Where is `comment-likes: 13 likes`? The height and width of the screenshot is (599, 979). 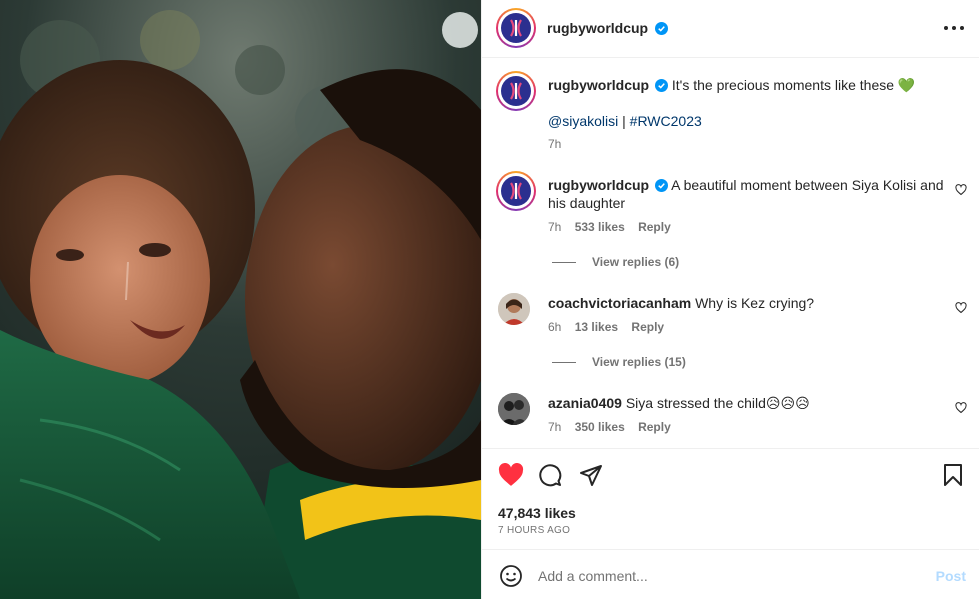
comment-likes: 13 likes is located at coordinates (596, 327).